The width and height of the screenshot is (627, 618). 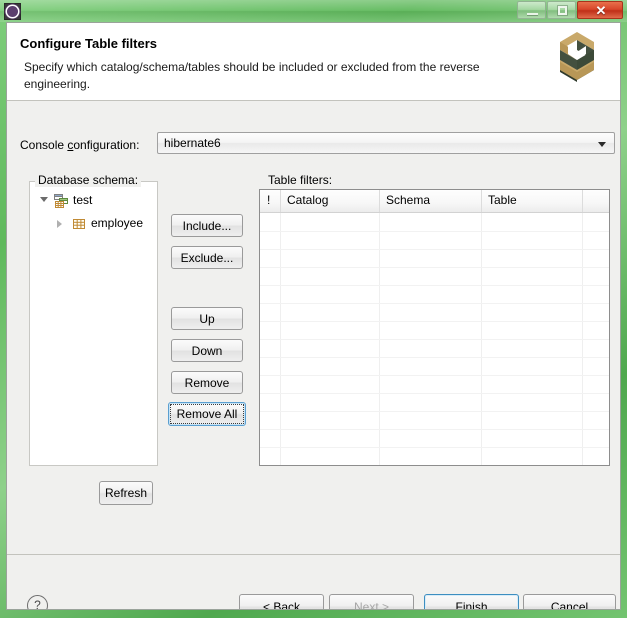 What do you see at coordinates (561, 10) in the screenshot?
I see `maximize-button` at bounding box center [561, 10].